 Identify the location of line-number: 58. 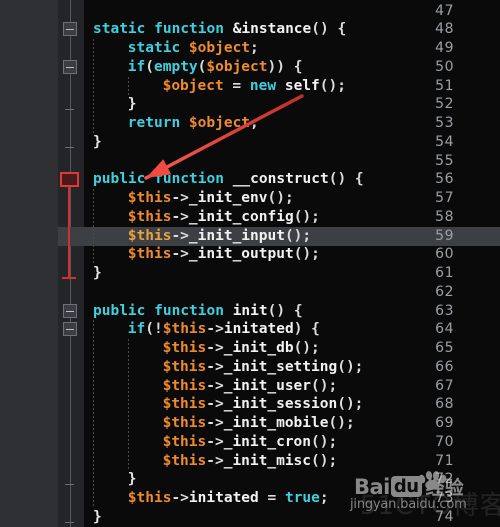
(444, 216).